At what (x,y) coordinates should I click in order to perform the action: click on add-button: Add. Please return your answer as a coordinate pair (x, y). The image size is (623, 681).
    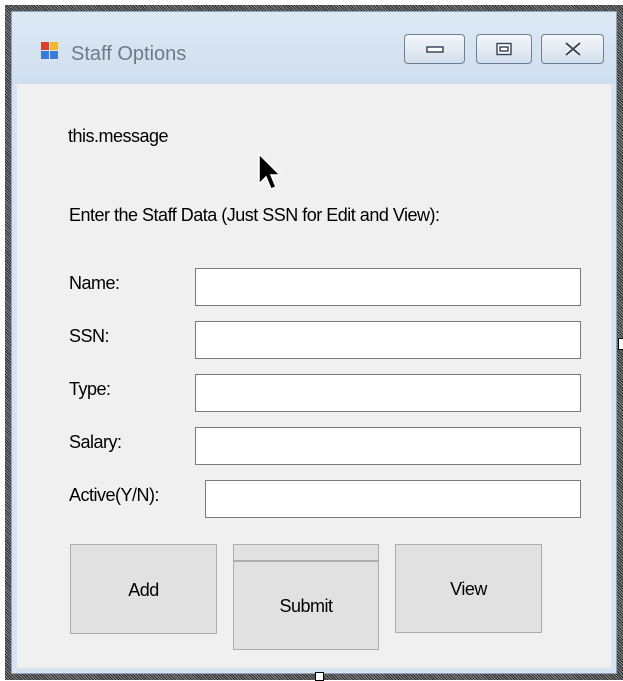
    Looking at the image, I should click on (143, 589).